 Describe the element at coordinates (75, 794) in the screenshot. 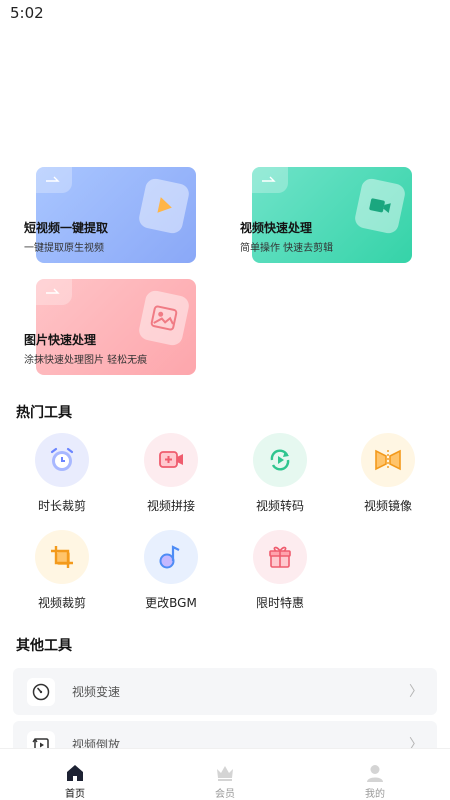

I see `nav-label-home: 首页` at that location.